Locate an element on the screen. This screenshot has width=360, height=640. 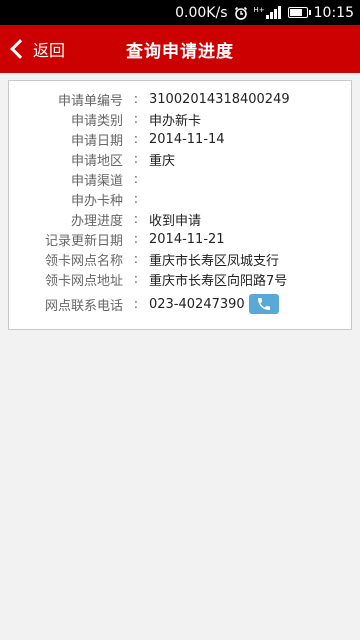
phone-icon is located at coordinates (263, 304).